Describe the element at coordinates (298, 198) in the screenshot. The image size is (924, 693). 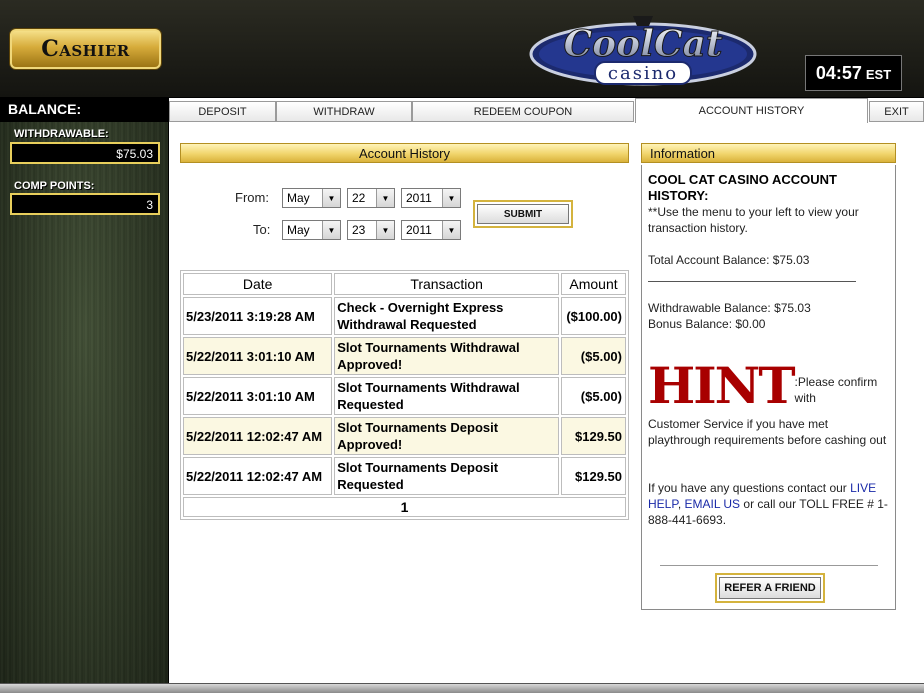
I see `from-month-value: May` at that location.